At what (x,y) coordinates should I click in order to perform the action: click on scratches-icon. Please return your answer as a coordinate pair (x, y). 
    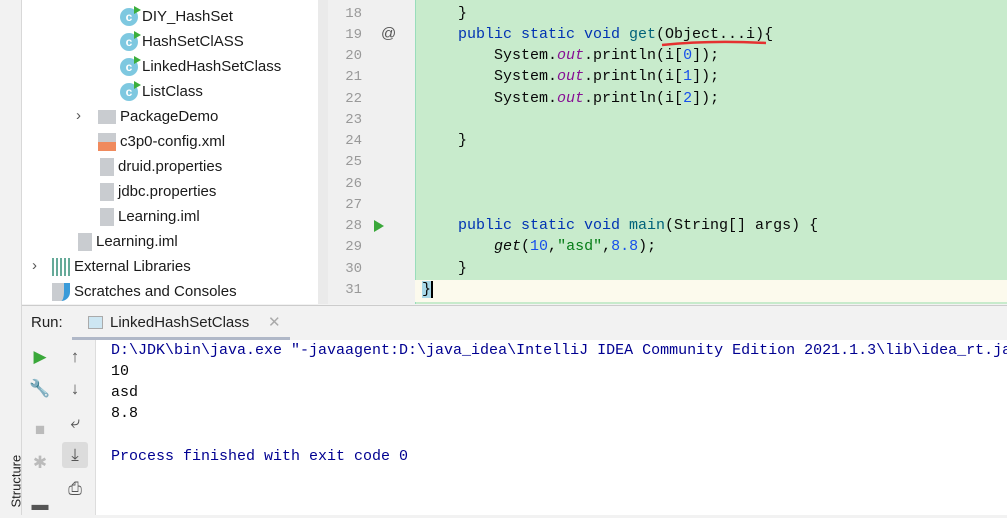
    Looking at the image, I should click on (61, 292).